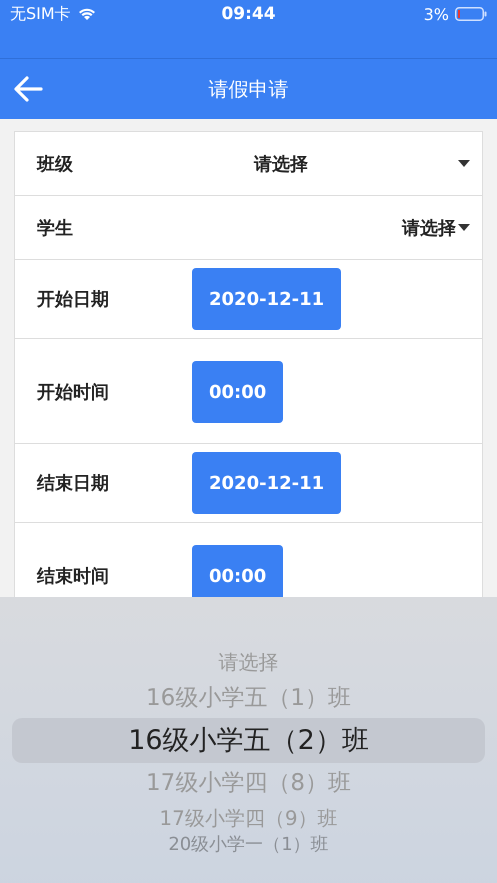 This screenshot has width=497, height=883. I want to click on picker-option: 请选择, so click(248, 662).